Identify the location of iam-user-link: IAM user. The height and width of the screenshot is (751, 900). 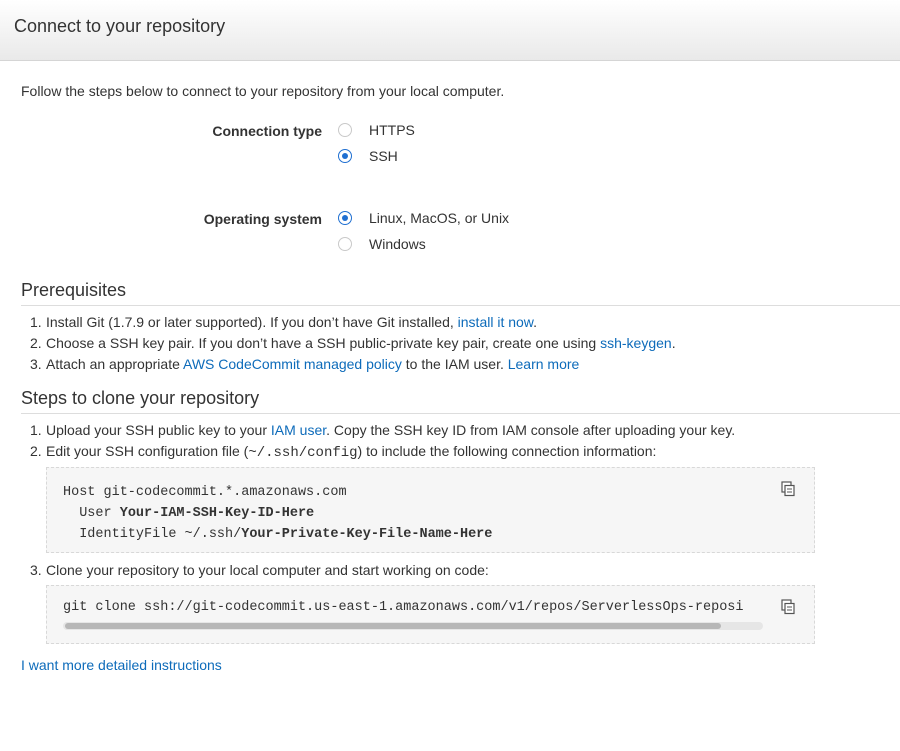
(298, 430).